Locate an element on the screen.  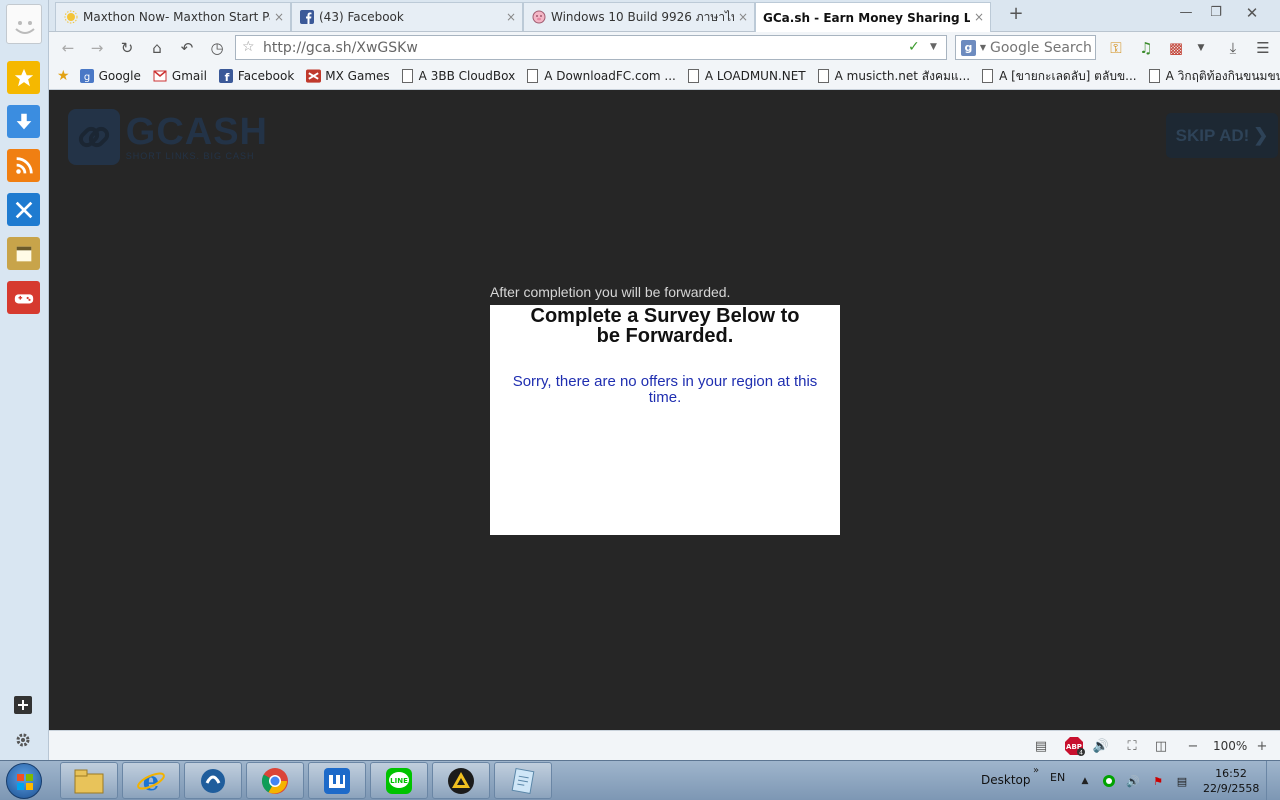
chrome-icon is located at coordinates (275, 780).